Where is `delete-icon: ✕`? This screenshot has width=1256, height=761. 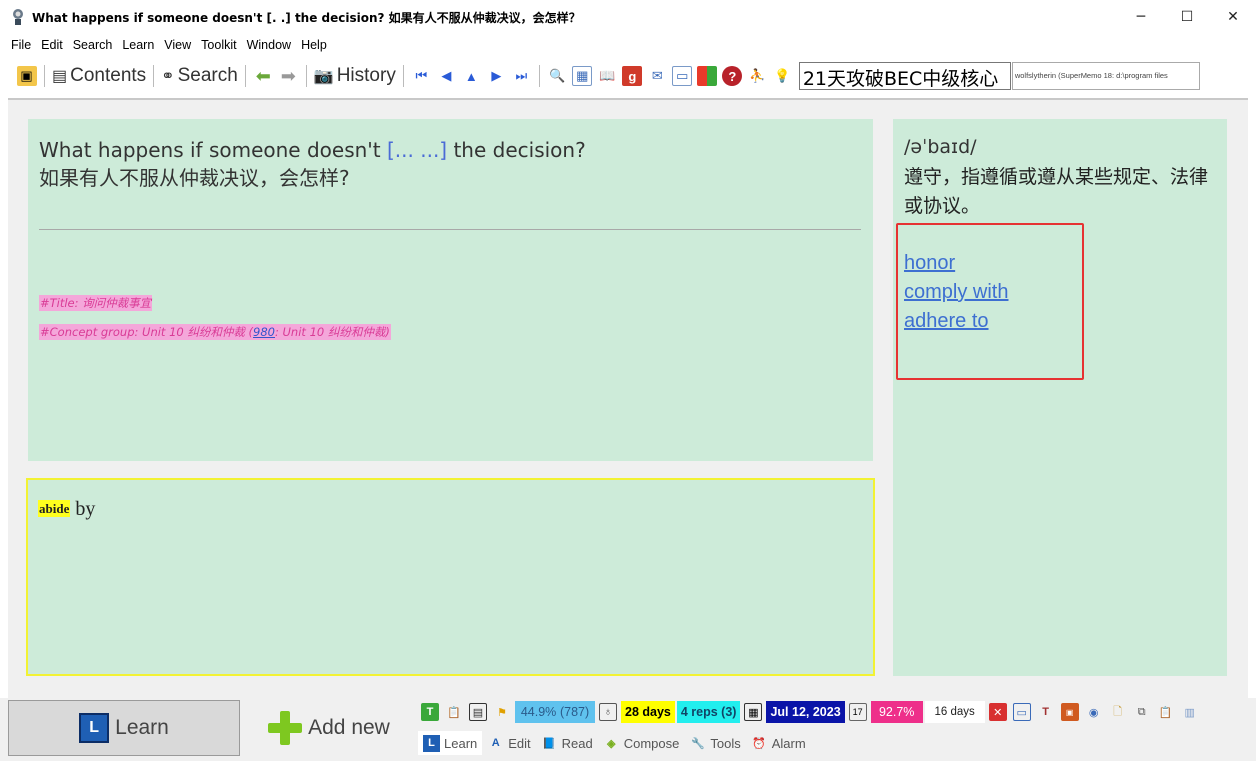 delete-icon: ✕ is located at coordinates (997, 712).